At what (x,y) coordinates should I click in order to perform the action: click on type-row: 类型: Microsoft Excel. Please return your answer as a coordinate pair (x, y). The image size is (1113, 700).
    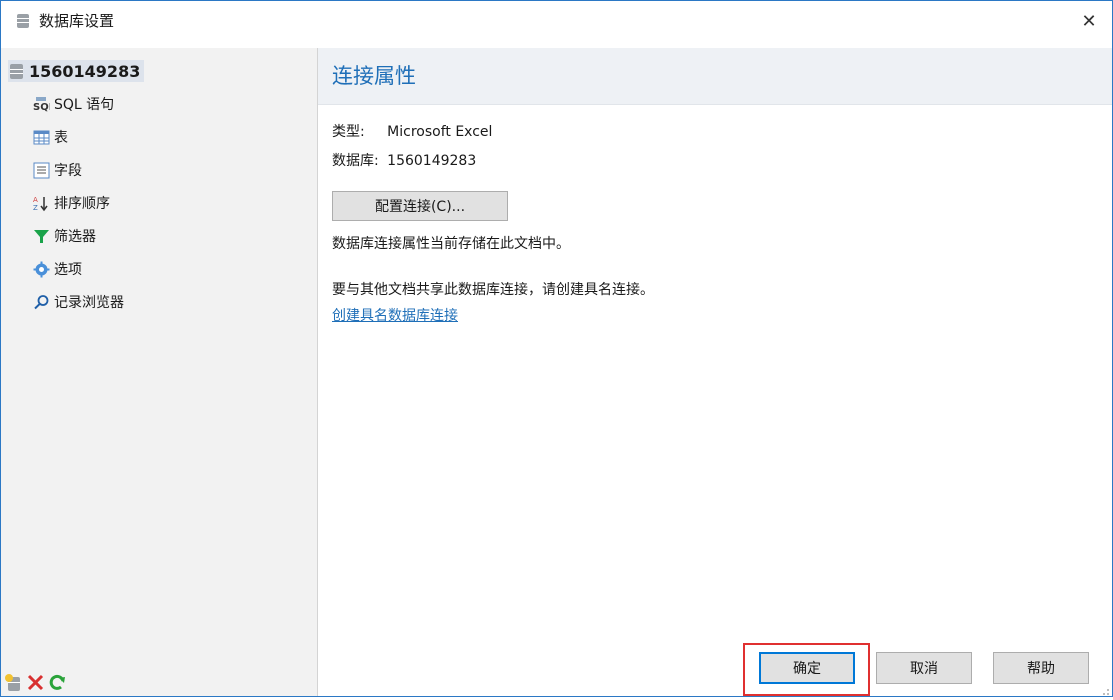
    Looking at the image, I should click on (412, 132).